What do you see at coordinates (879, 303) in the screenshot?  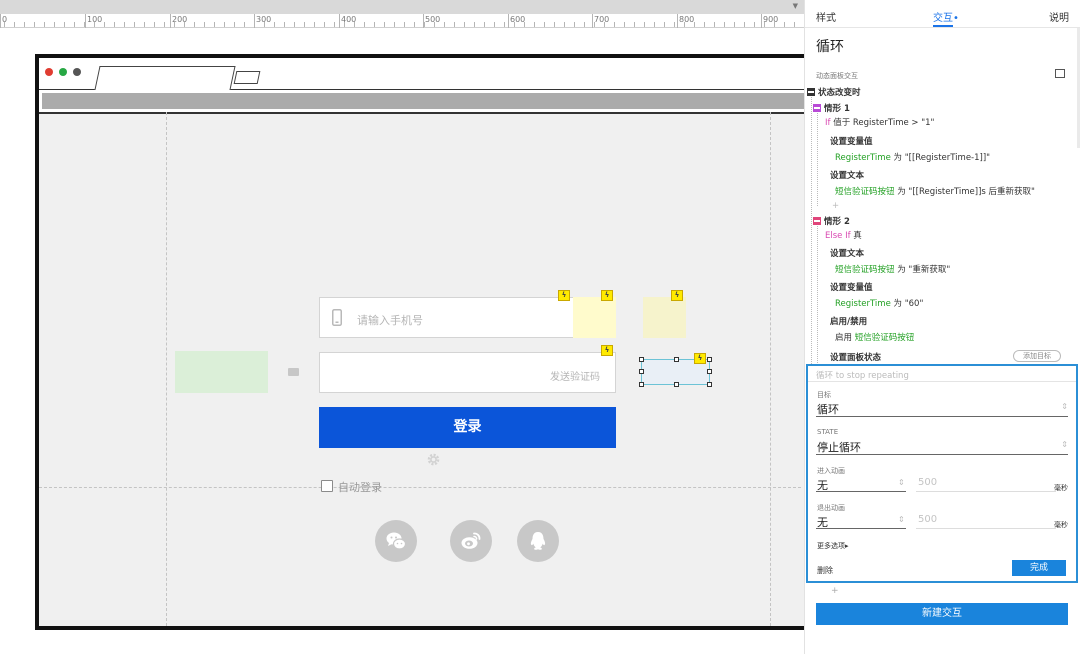 I see `action-detail: RegisterTime 为 "60"` at bounding box center [879, 303].